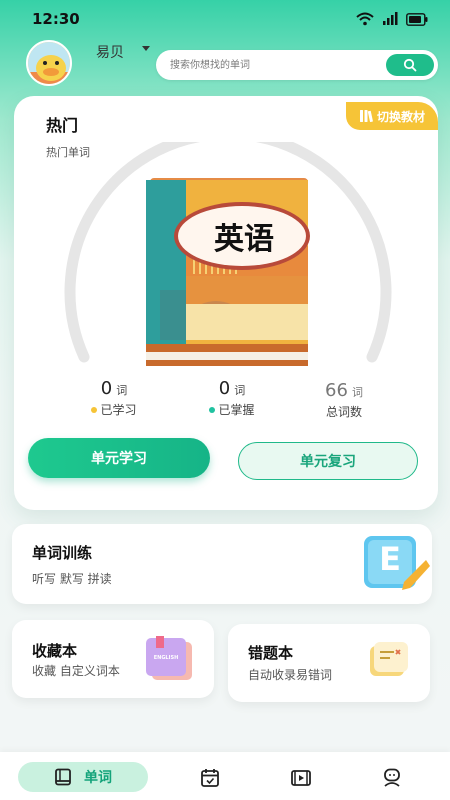 This screenshot has width=450, height=800. I want to click on stat-learned-label: 已学习, so click(118, 410).